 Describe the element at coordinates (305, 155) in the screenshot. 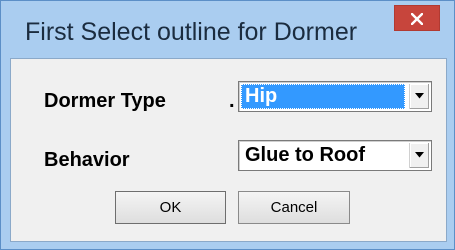

I see `behavior-selected-value: Glue to Roof` at that location.